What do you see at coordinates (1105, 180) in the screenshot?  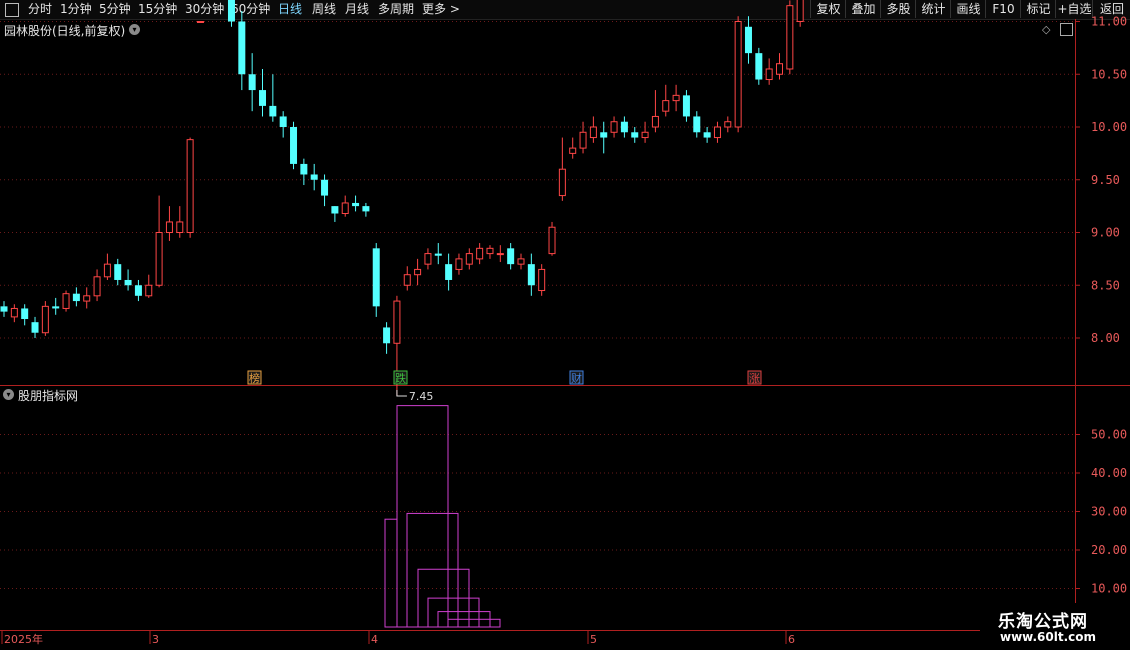 I see `price-tick-label: 9.50` at bounding box center [1105, 180].